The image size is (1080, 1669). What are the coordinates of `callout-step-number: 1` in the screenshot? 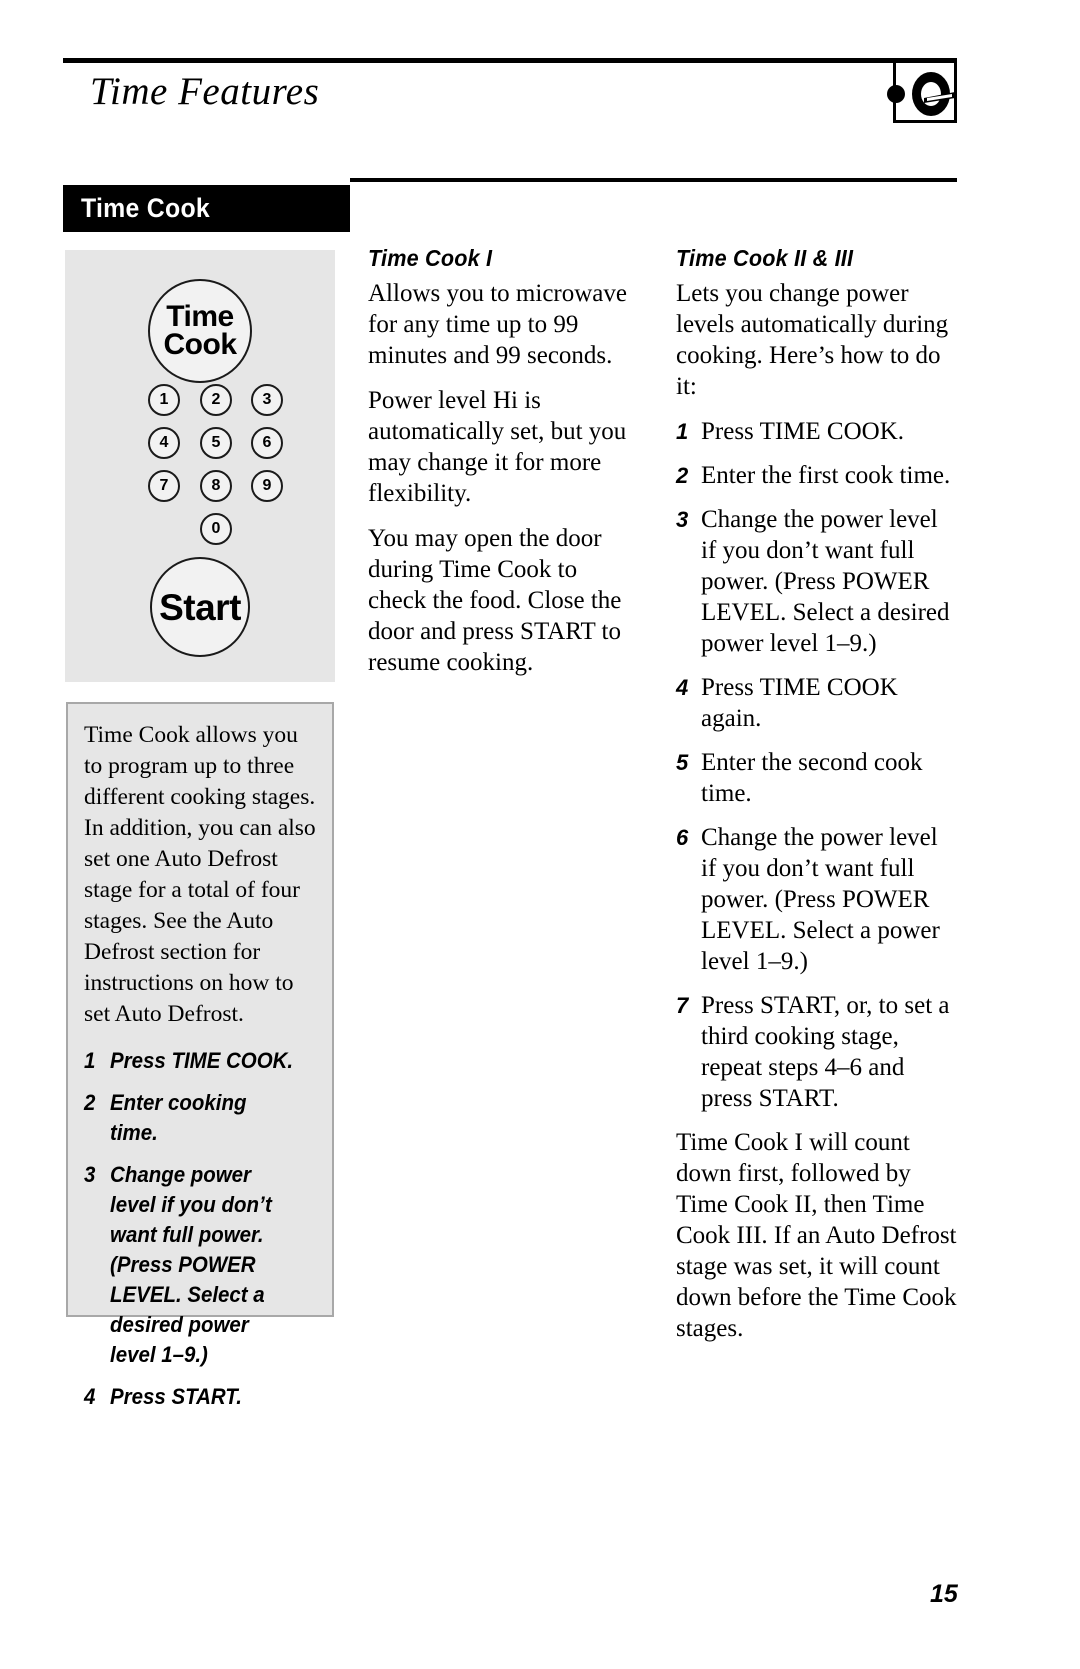 It's located at (90, 1060).